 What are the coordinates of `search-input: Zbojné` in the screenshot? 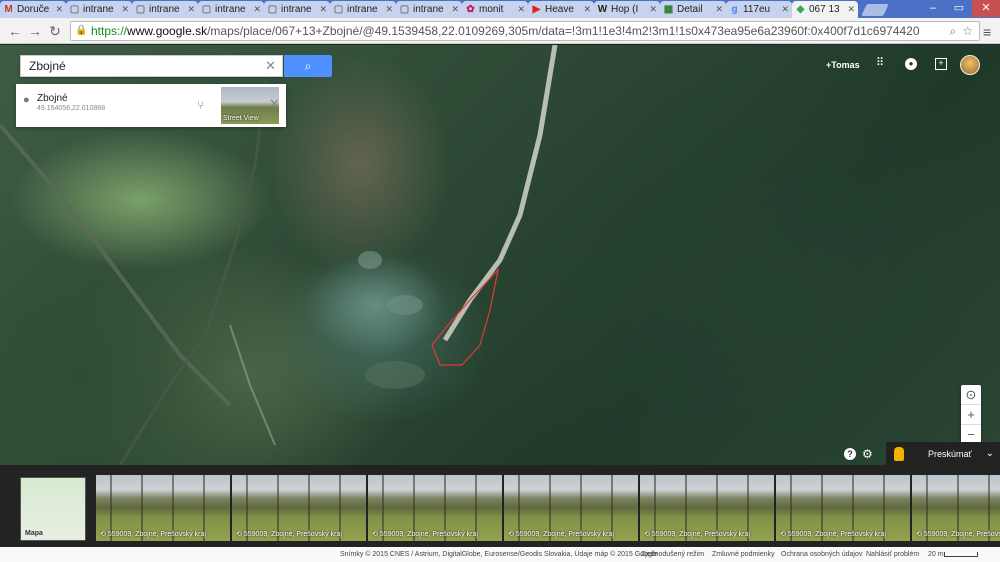 It's located at (147, 66).